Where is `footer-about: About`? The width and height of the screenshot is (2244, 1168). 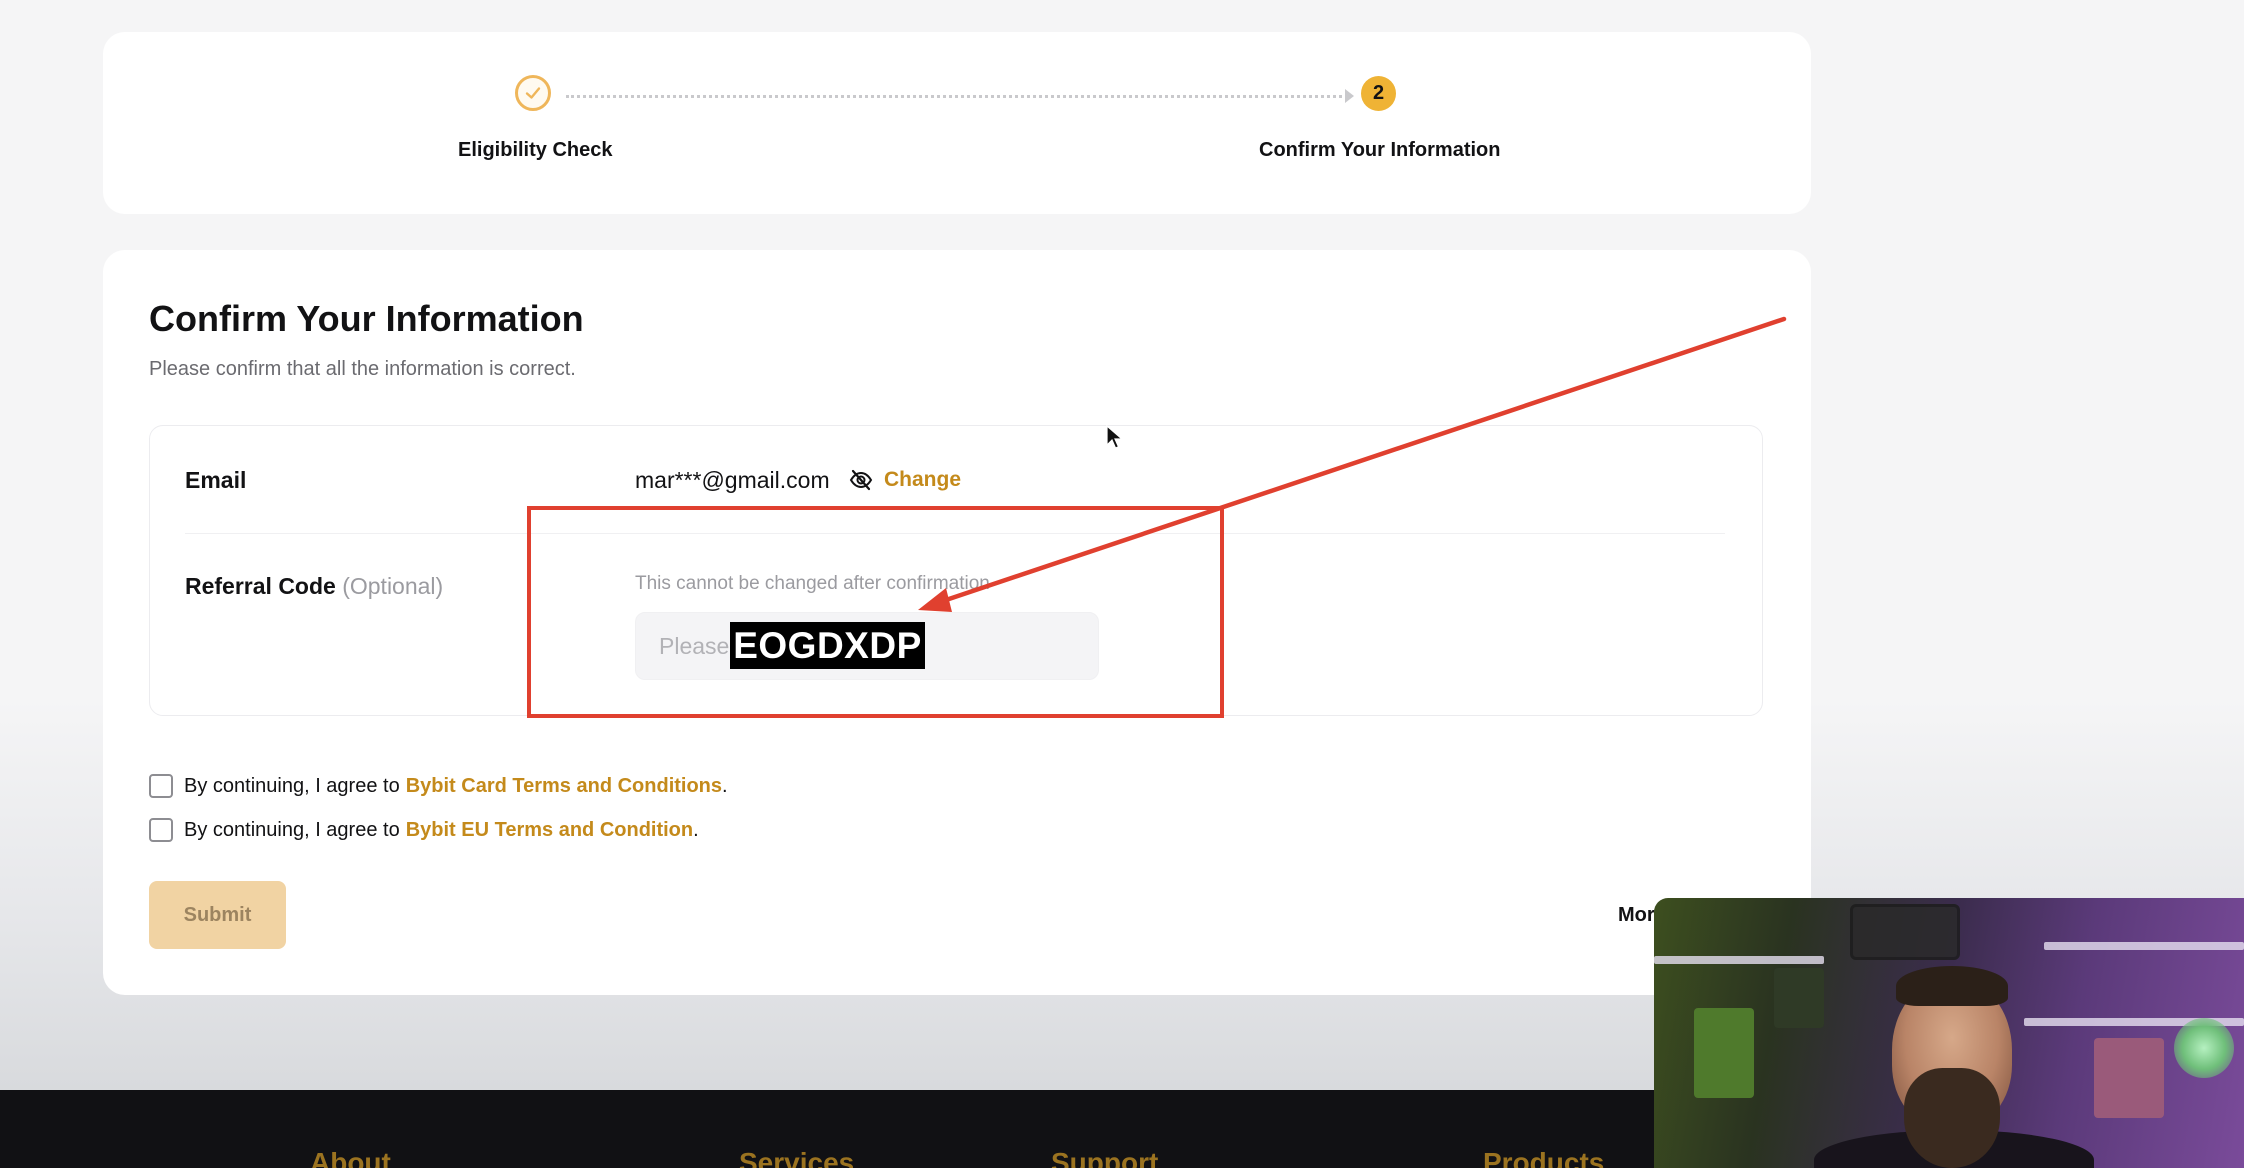
footer-about: About is located at coordinates (350, 1157).